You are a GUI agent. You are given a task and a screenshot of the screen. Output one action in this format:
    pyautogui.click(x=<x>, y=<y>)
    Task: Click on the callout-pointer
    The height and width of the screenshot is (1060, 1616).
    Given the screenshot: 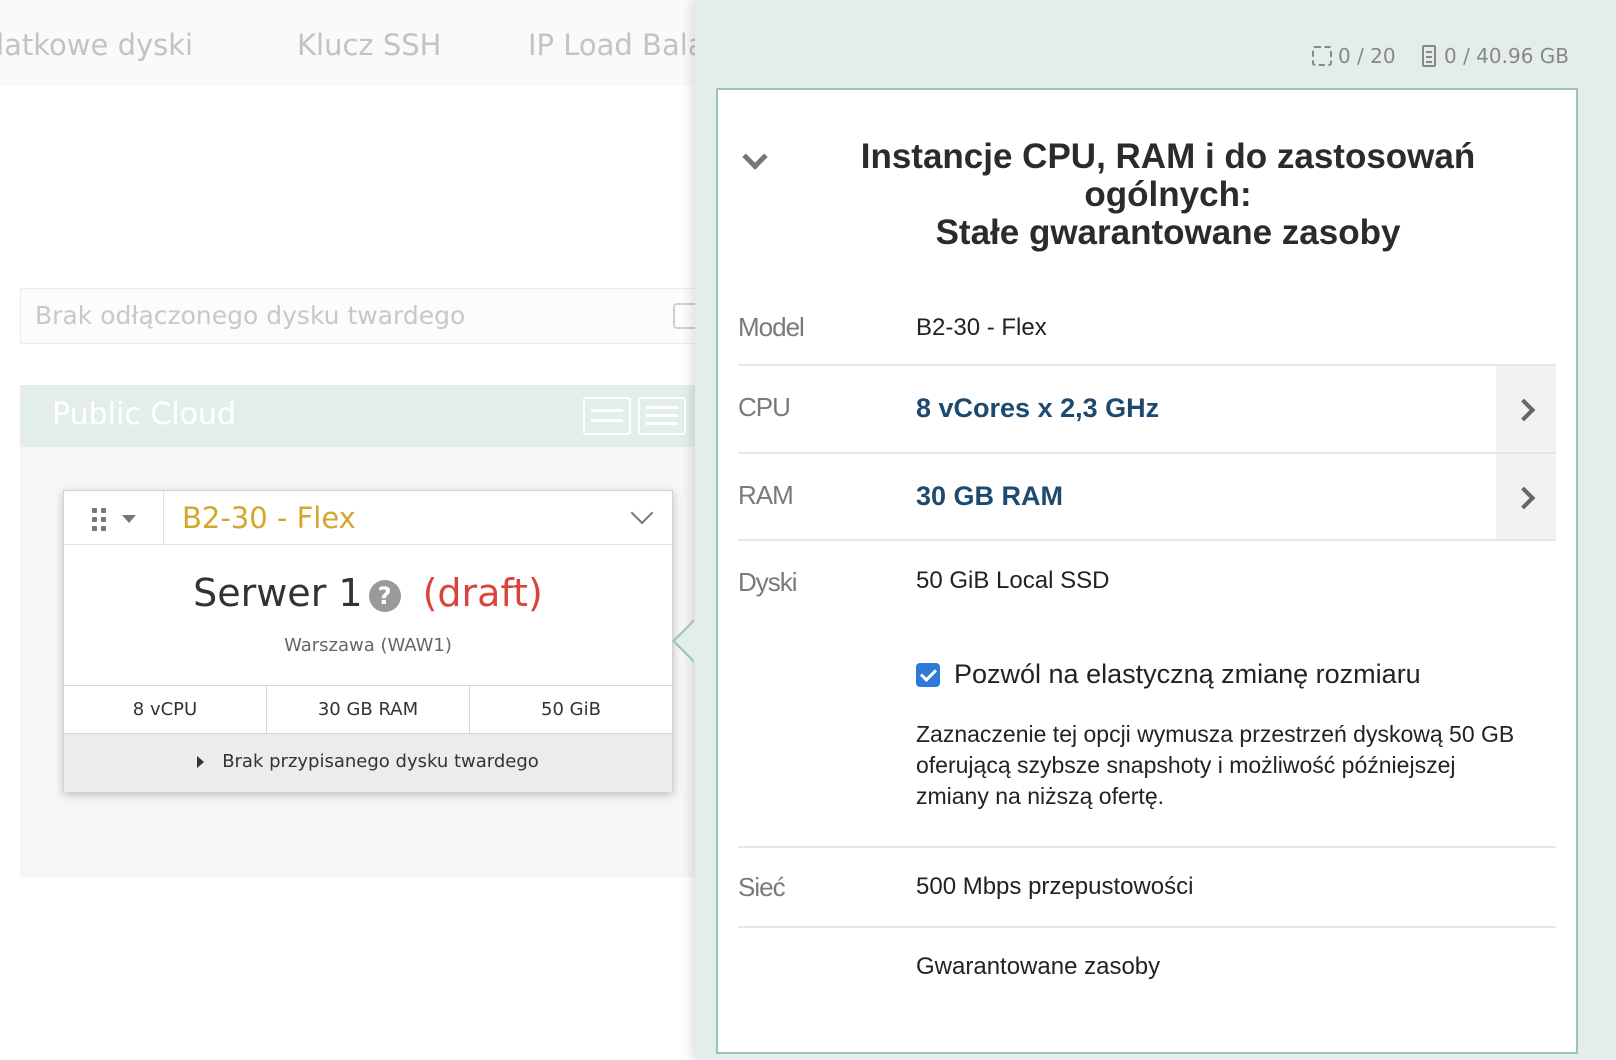 What is the action you would take?
    pyautogui.click(x=683, y=641)
    